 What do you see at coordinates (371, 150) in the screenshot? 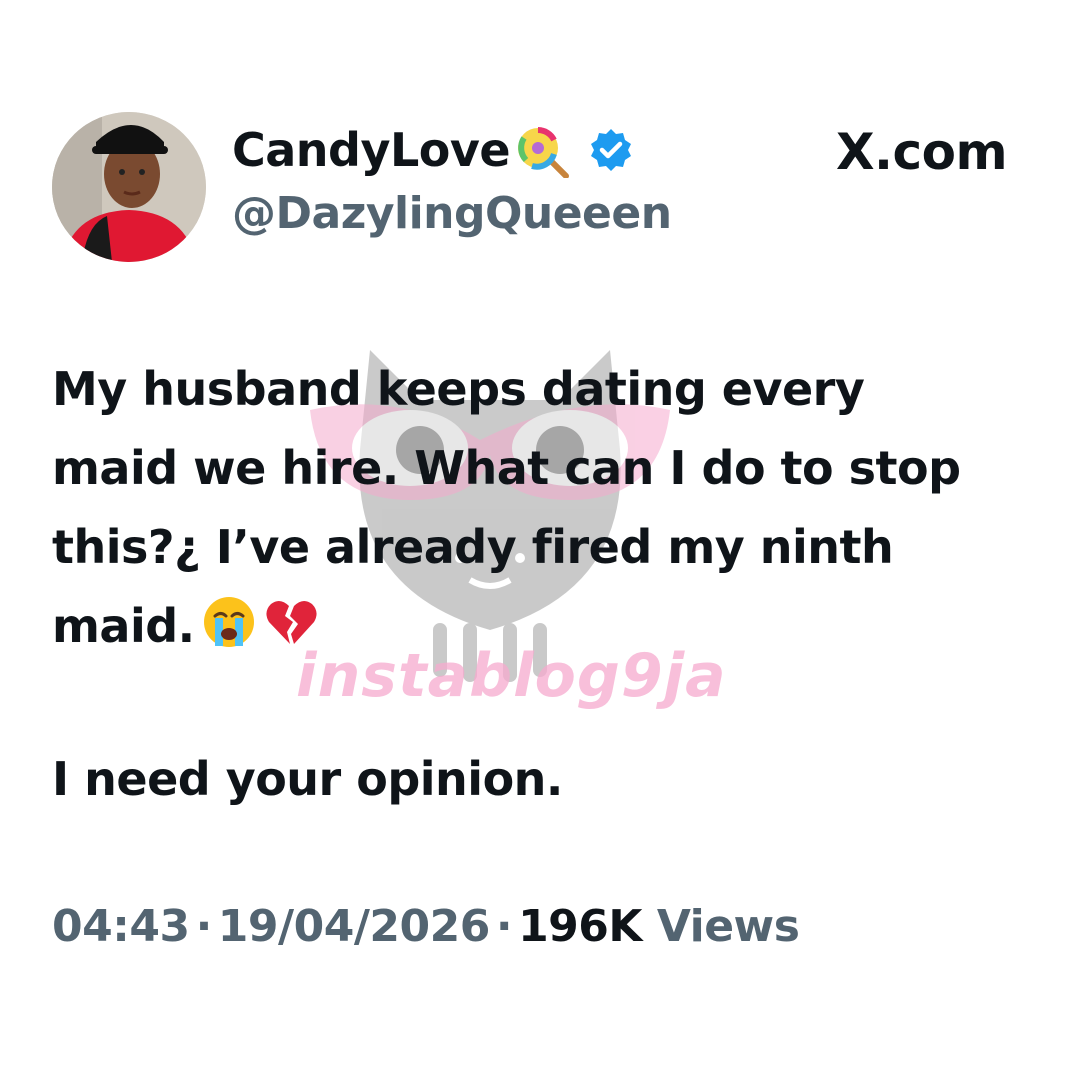
I see `display-name-text: CandyLove` at bounding box center [371, 150].